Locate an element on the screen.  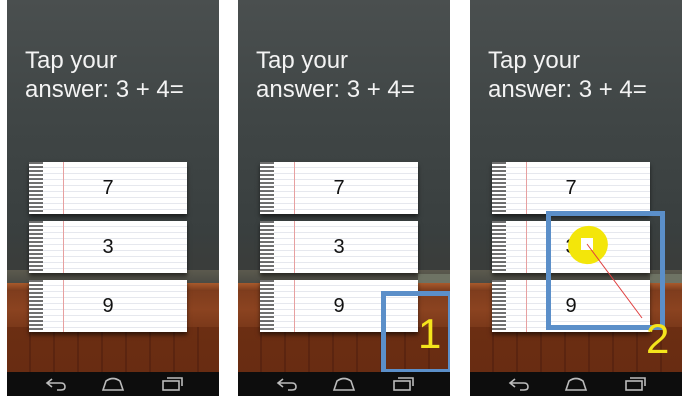
step-marker: 2 is located at coordinates (658, 338).